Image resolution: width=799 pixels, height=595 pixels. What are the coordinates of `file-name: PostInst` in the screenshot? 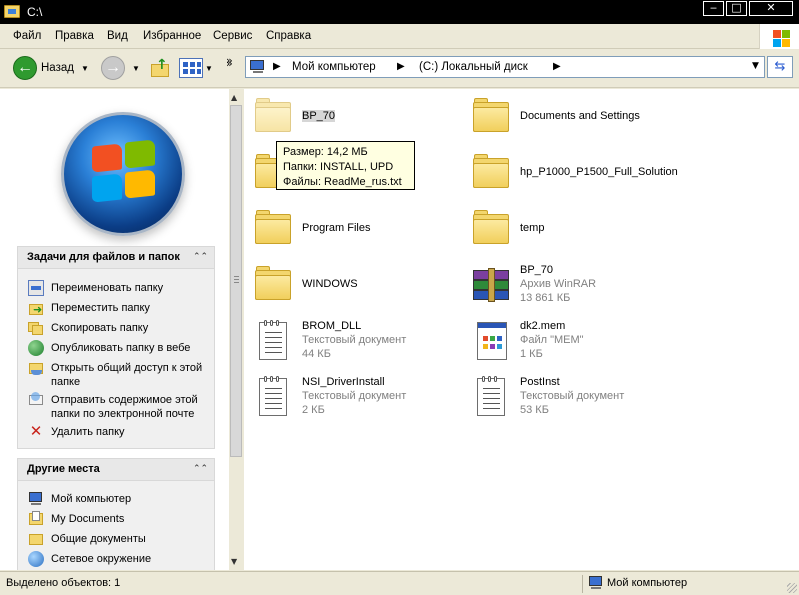 It's located at (540, 382).